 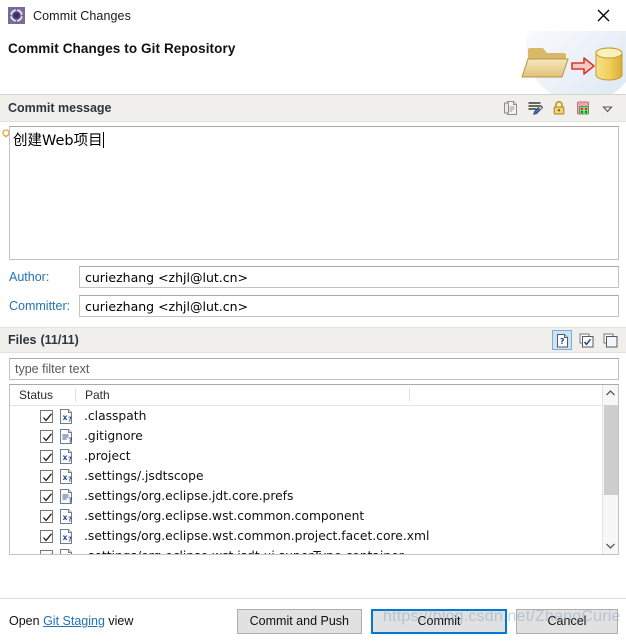 I want to click on files-toolbar: ?, so click(x=586, y=340).